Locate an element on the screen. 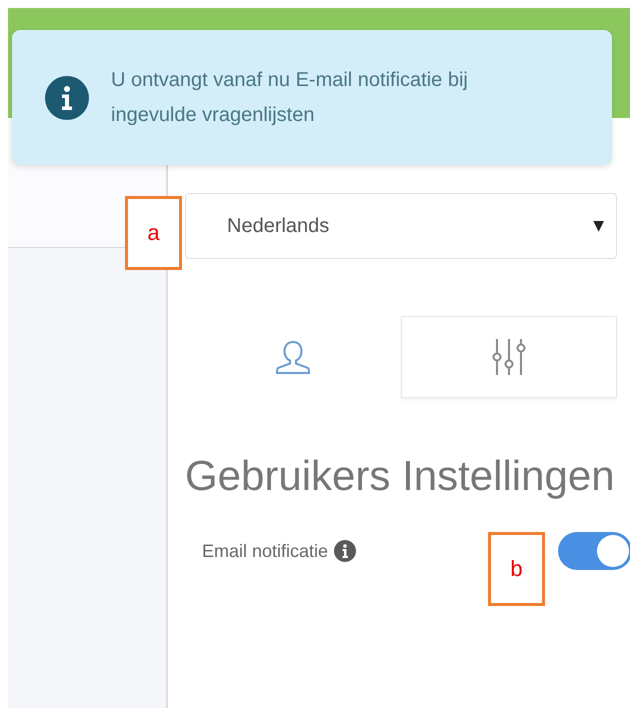 This screenshot has height=708, width=630. callout-label: a is located at coordinates (153, 233).